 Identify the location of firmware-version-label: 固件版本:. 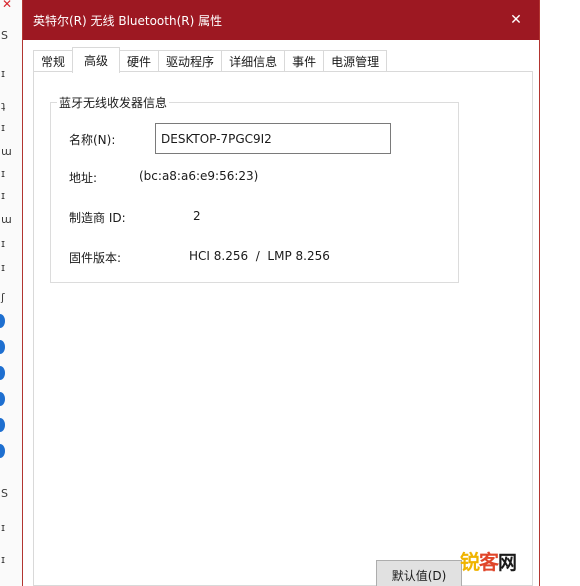
(95, 258).